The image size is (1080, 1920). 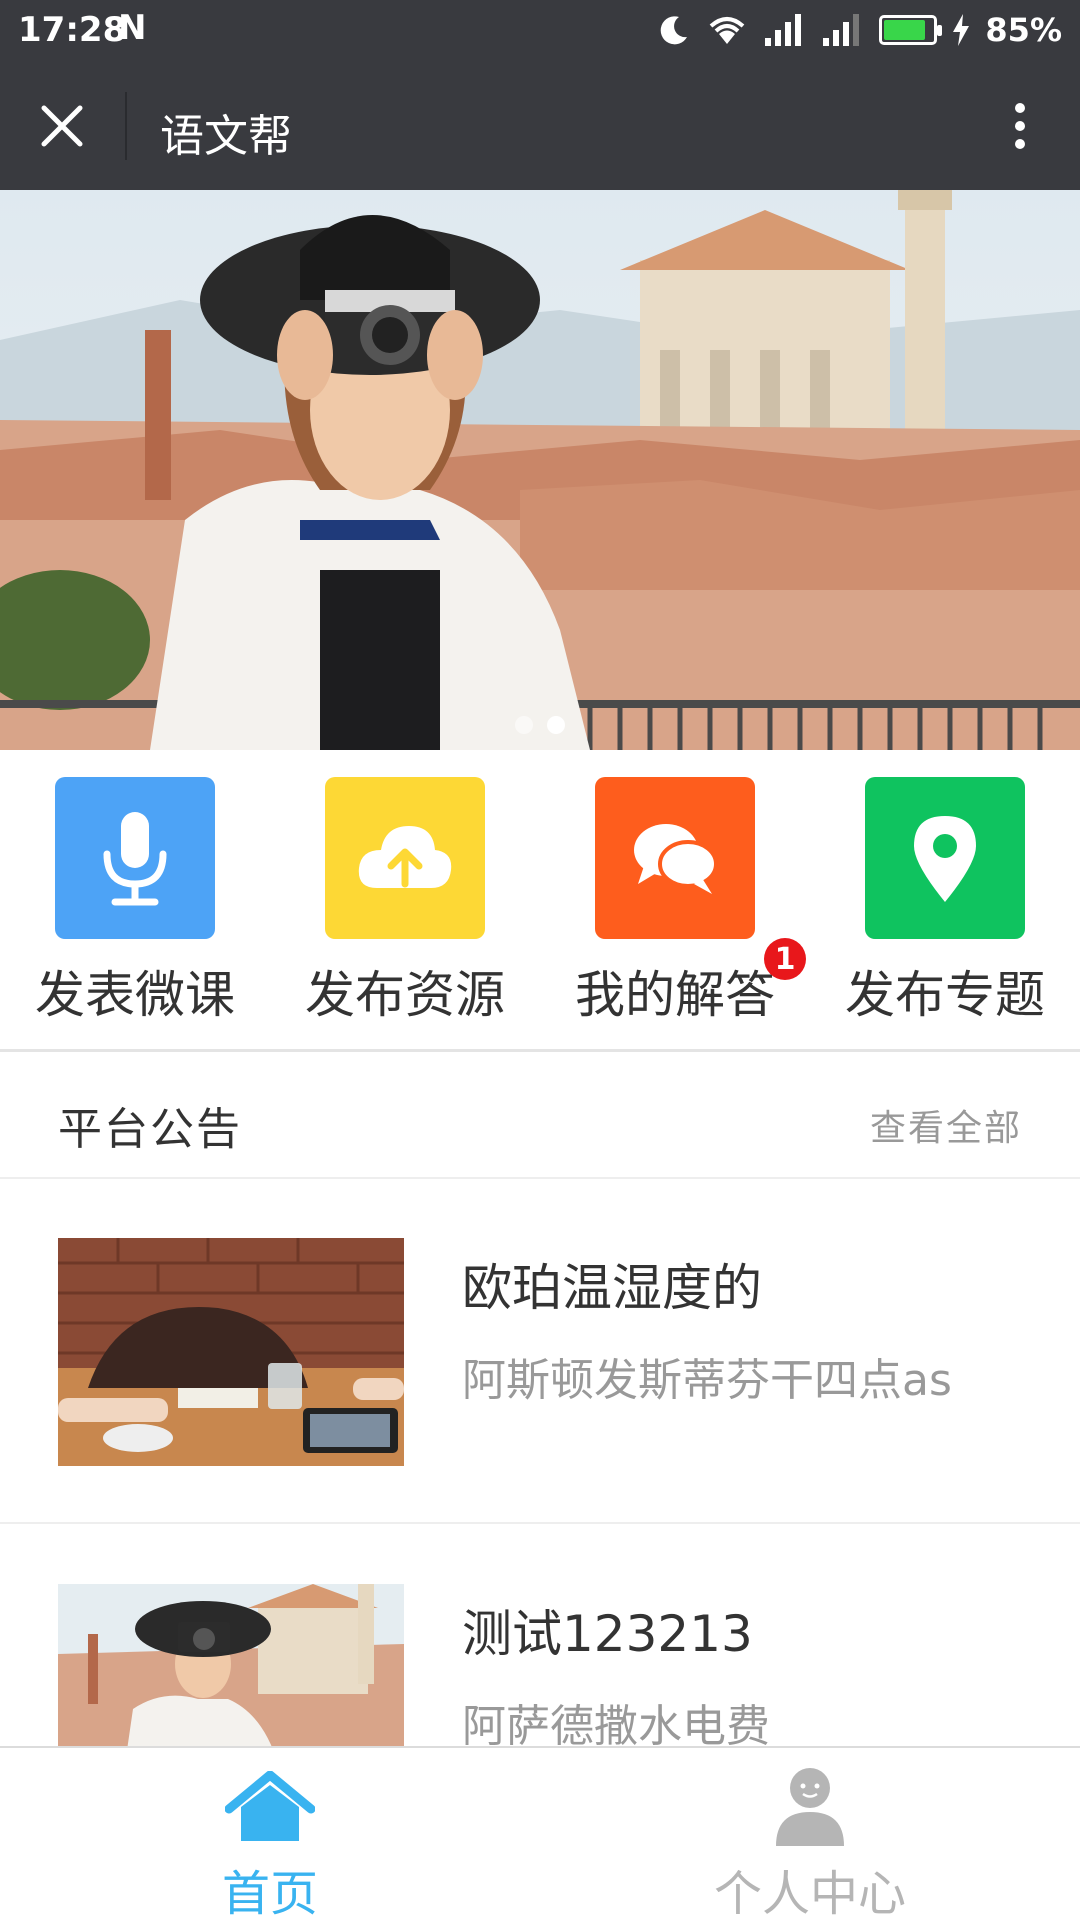 I want to click on chat-bubbles-icon-tile, so click(x=675, y=858).